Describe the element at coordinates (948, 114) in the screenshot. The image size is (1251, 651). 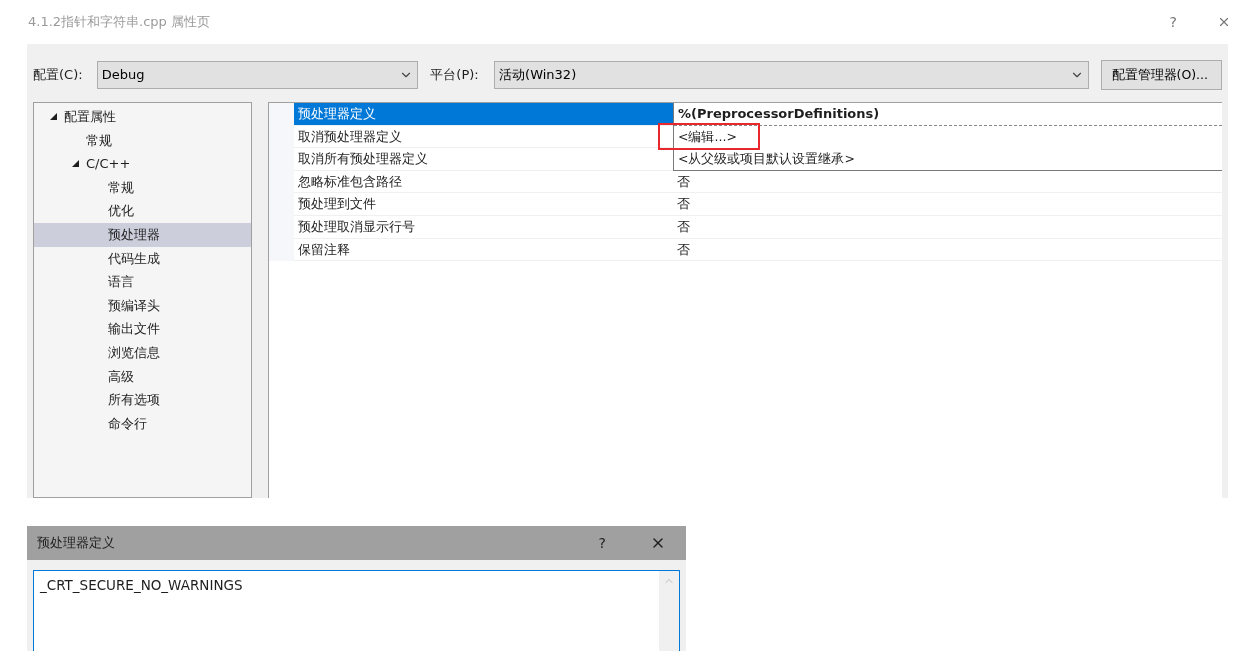
I see `value-combo: %(PreprocessorDefinitions)` at that location.